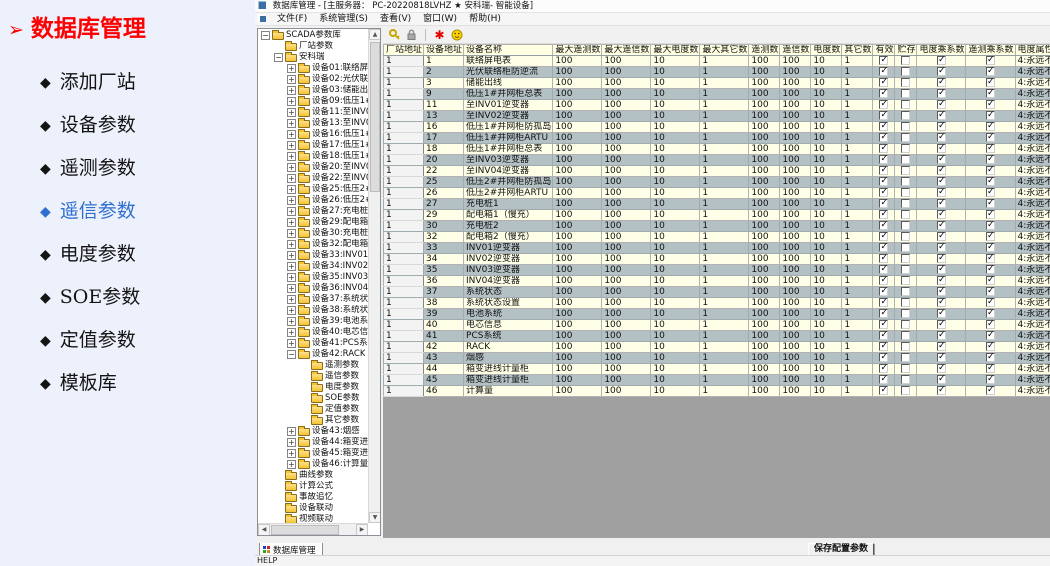 The height and width of the screenshot is (566, 1050). What do you see at coordinates (577, 50) in the screenshot?
I see `column-header-最大遥测数: 最大遥测数` at bounding box center [577, 50].